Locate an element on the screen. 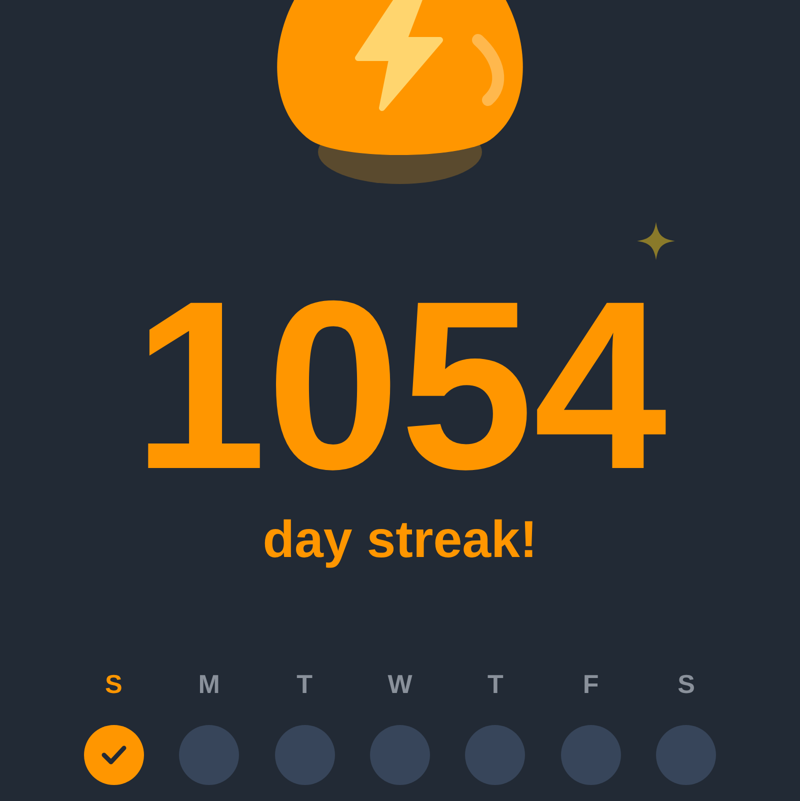  streak-caption: day streak! is located at coordinates (400, 540).